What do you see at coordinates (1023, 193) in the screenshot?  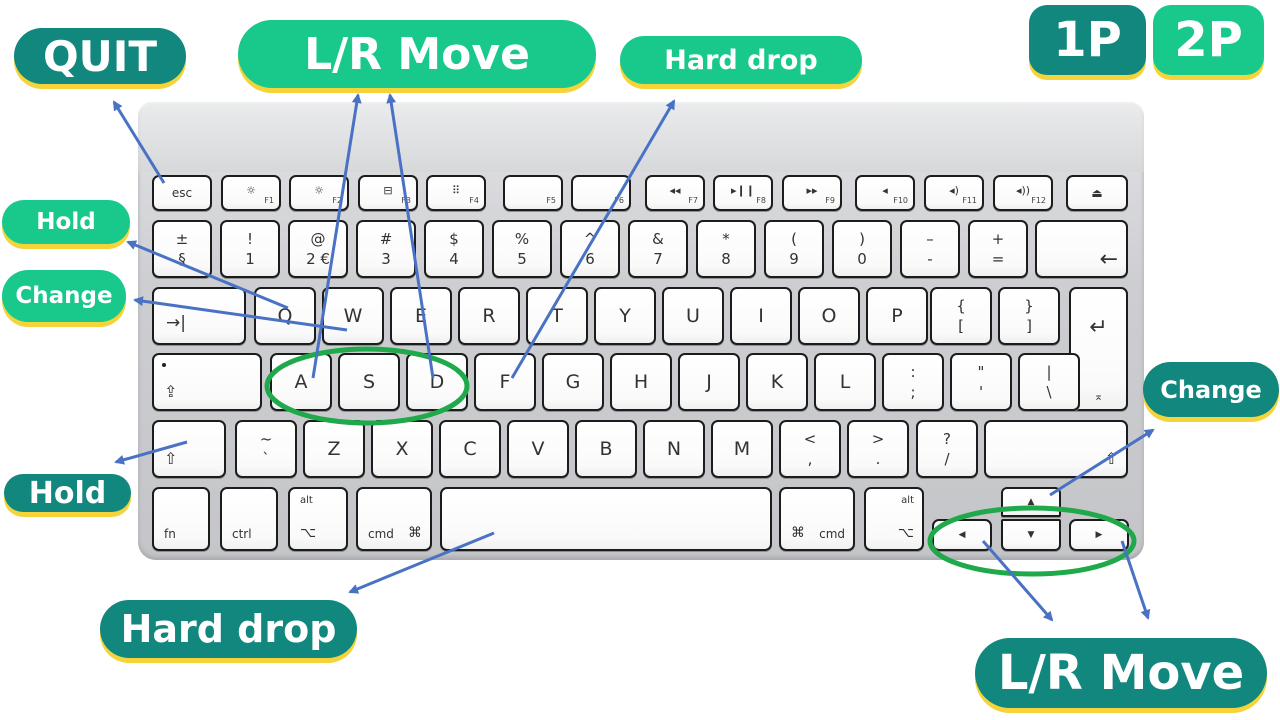 I see `key-f12: ◂)) F12` at bounding box center [1023, 193].